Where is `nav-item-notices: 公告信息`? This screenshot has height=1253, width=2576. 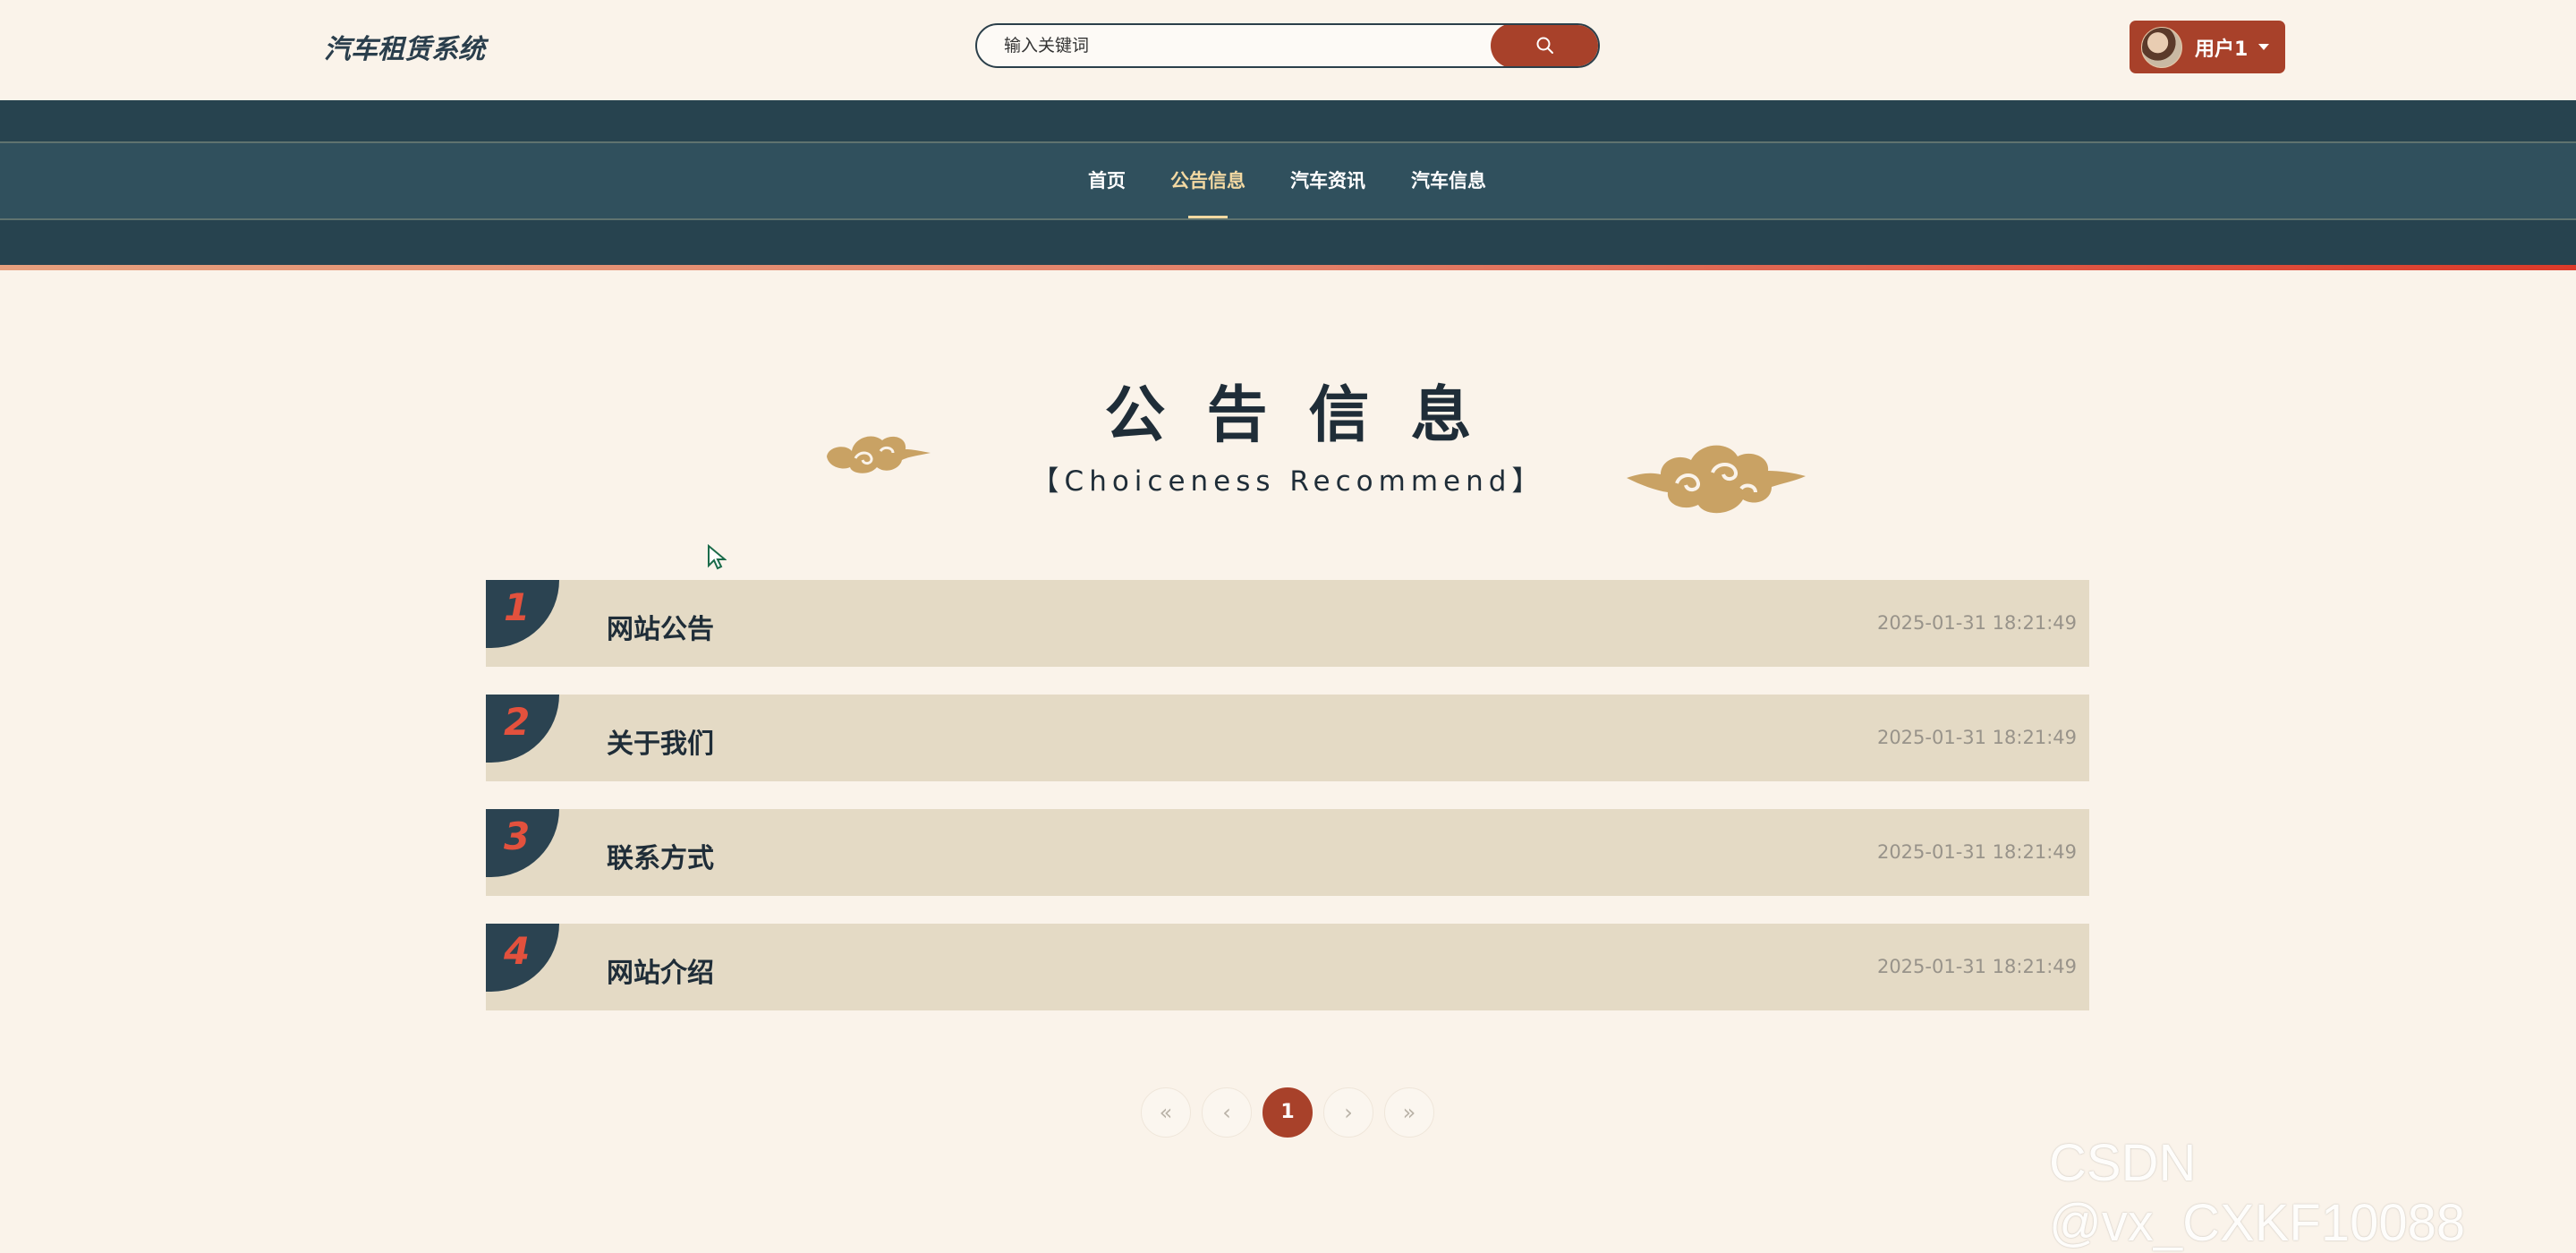
nav-item-notices: 公告信息 is located at coordinates (1207, 180).